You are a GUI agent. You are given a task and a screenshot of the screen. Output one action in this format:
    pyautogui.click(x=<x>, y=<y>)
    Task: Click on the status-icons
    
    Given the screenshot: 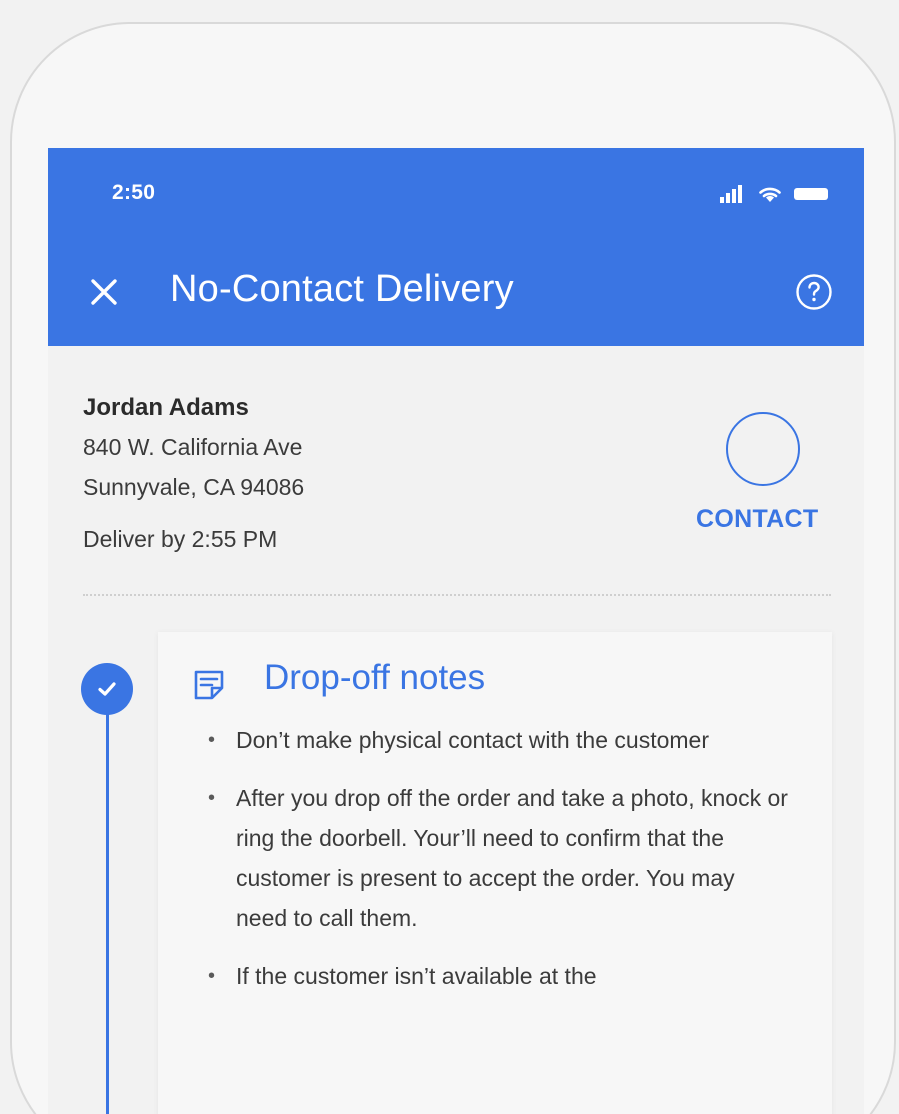 What is the action you would take?
    pyautogui.click(x=775, y=194)
    